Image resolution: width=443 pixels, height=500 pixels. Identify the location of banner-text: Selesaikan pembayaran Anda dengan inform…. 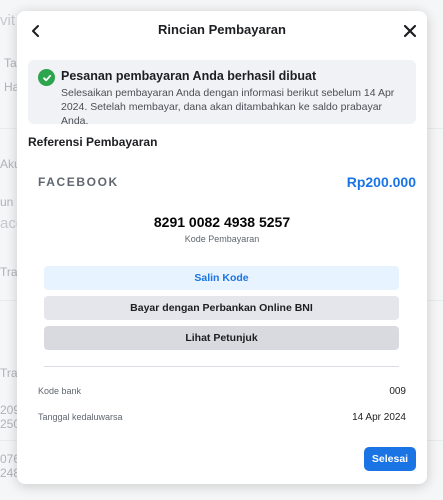
(228, 107).